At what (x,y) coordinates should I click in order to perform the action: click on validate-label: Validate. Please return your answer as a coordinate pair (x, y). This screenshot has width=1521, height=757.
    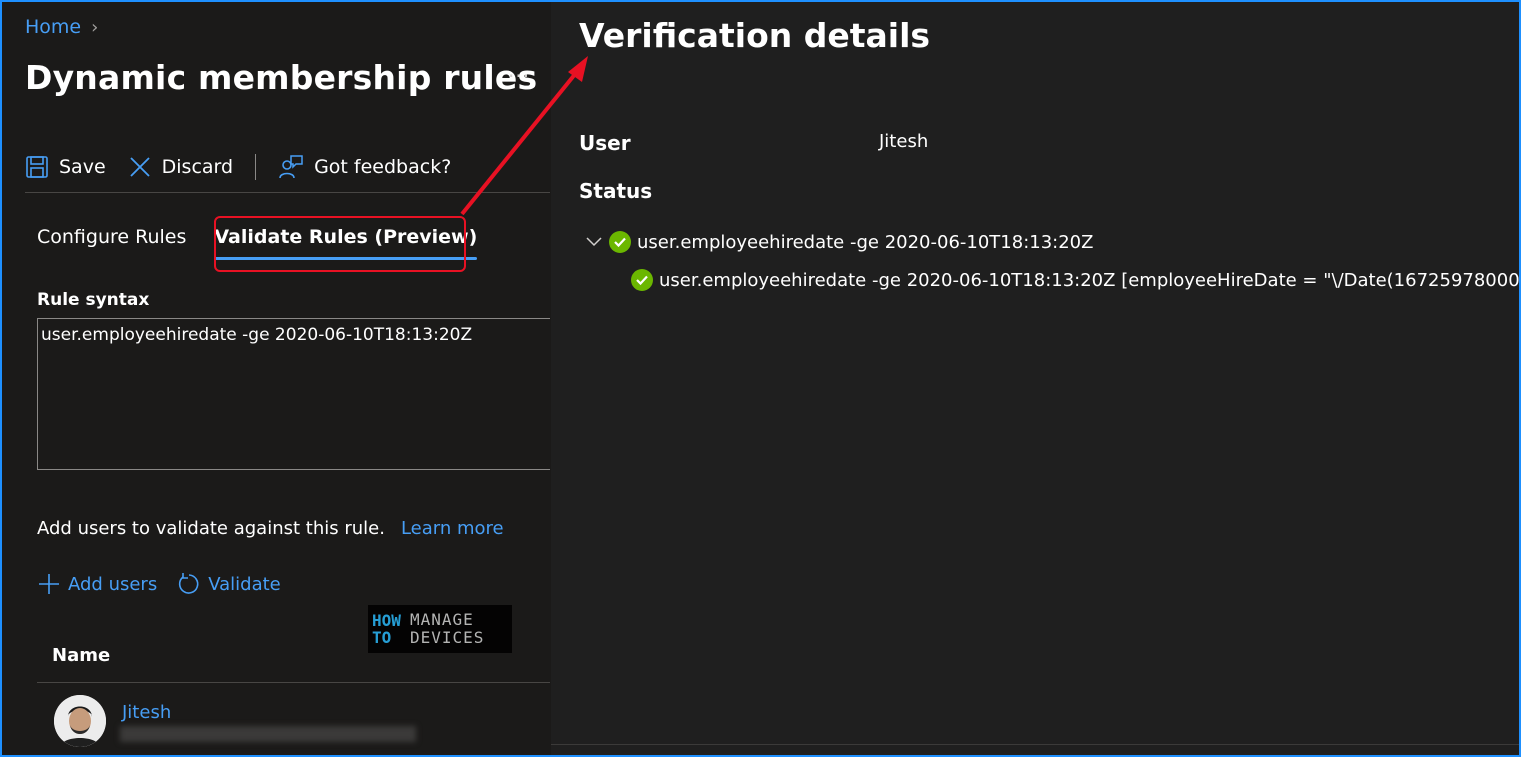
    Looking at the image, I should click on (244, 584).